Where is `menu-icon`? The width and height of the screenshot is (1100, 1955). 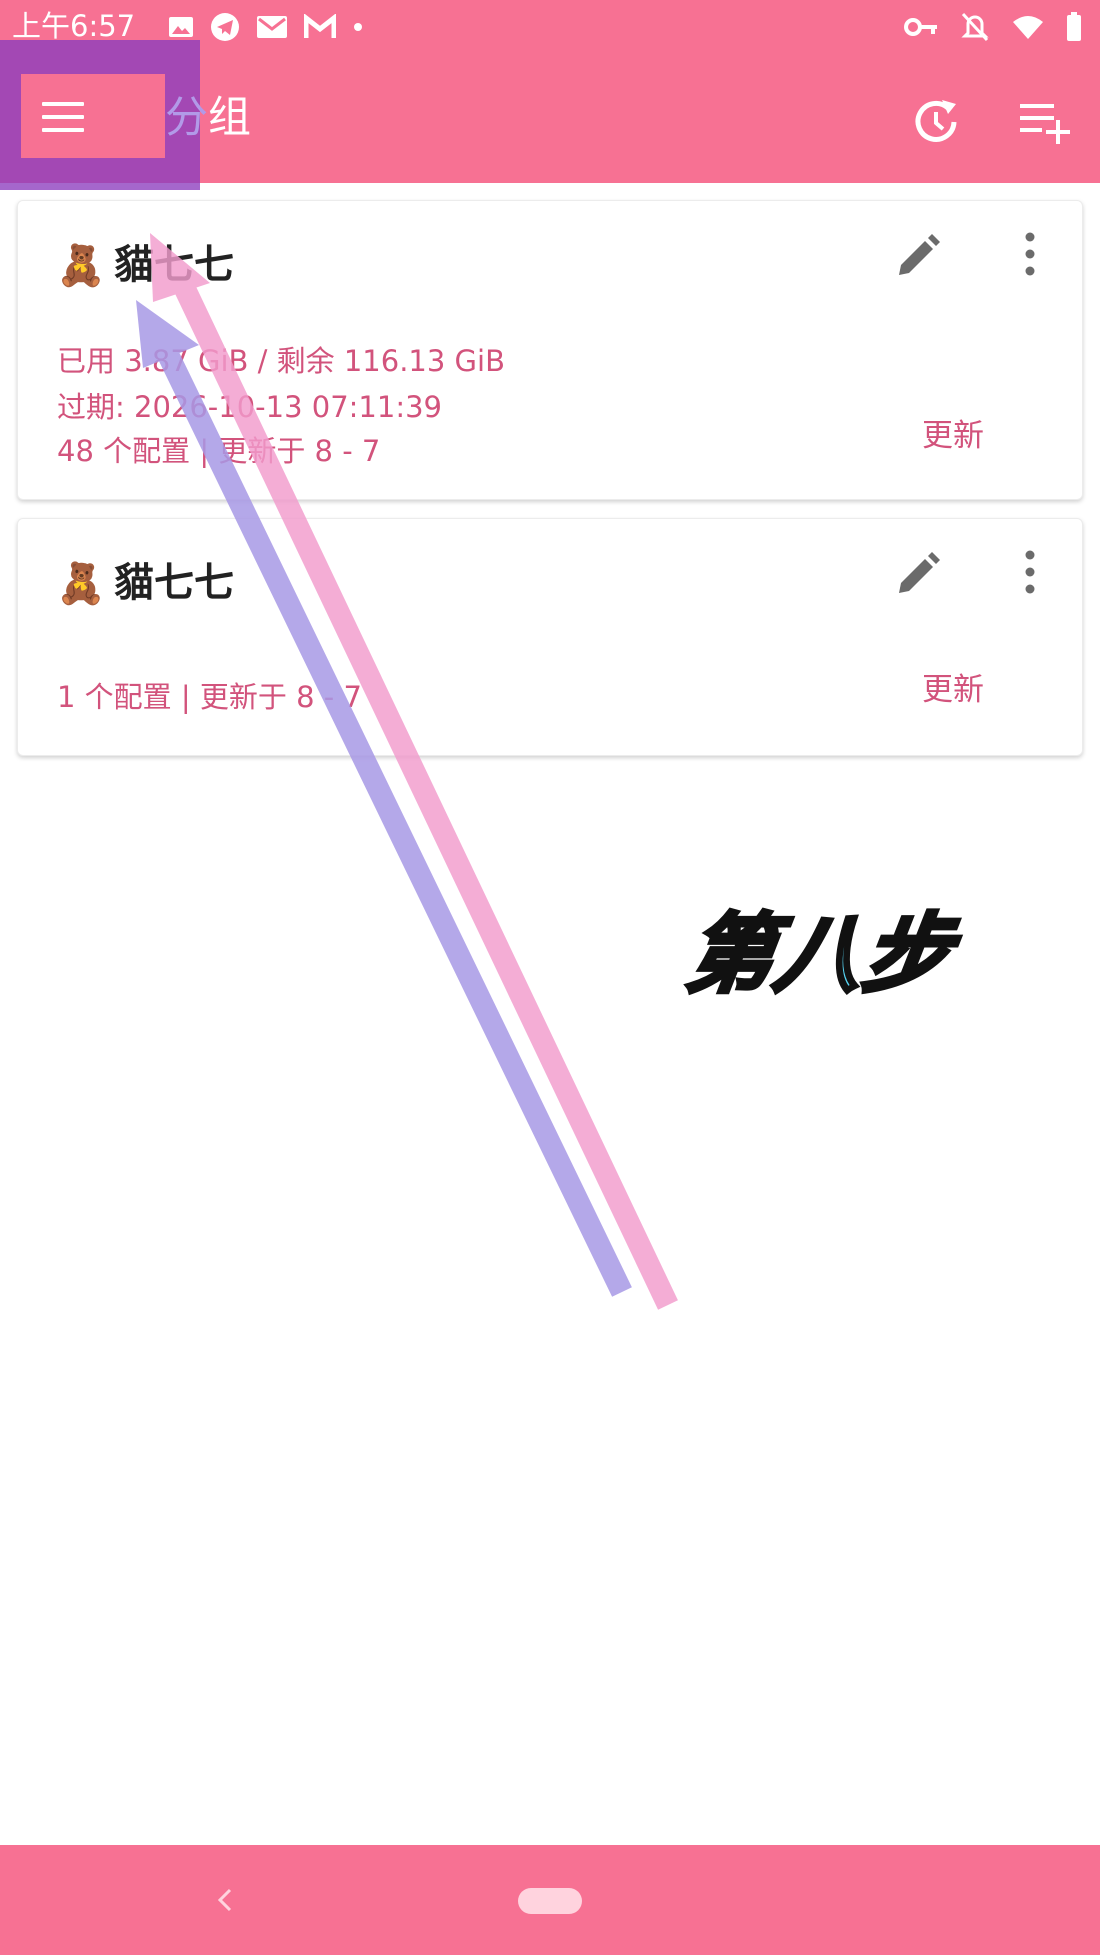
menu-icon is located at coordinates (63, 117).